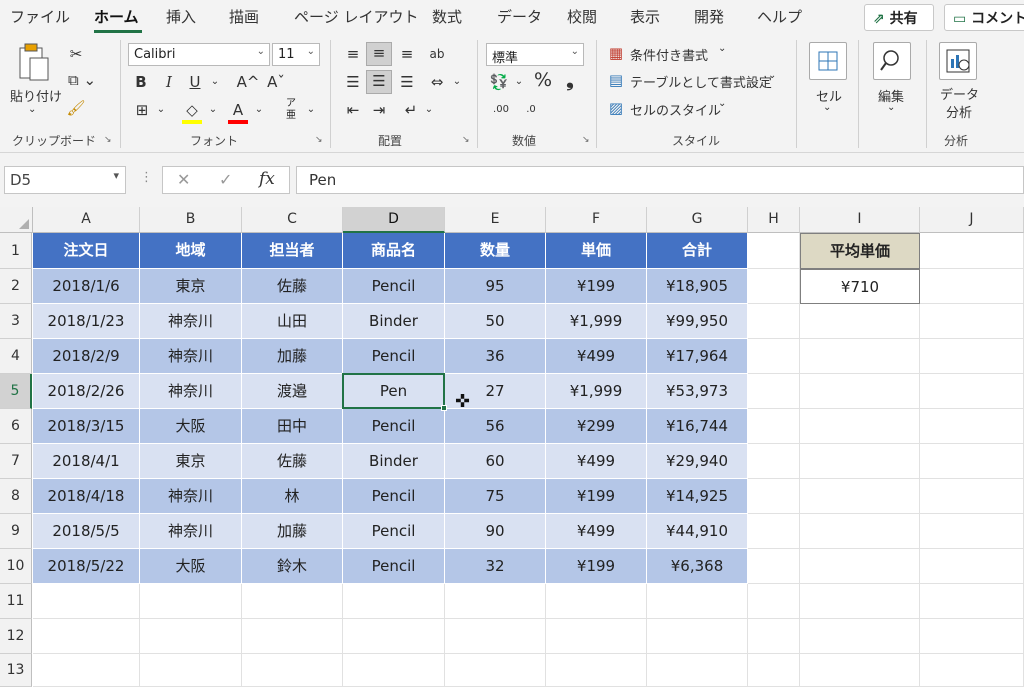  Describe the element at coordinates (292, 391) in the screenshot. I see `table-cell: 渡邉` at that location.